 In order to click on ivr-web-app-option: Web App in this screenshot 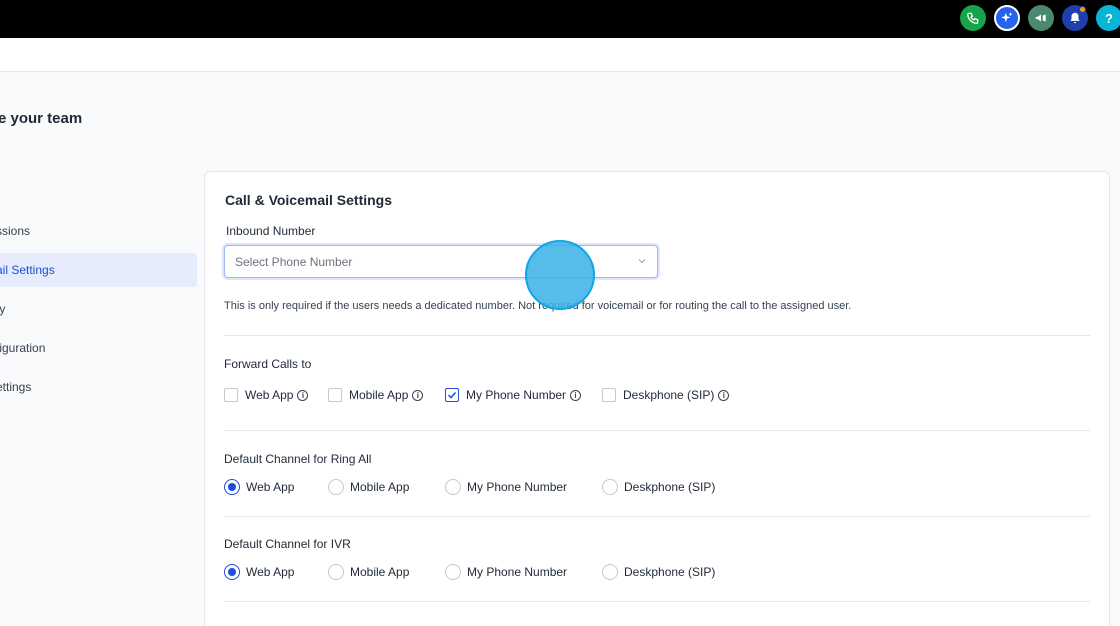, I will do `click(259, 572)`.